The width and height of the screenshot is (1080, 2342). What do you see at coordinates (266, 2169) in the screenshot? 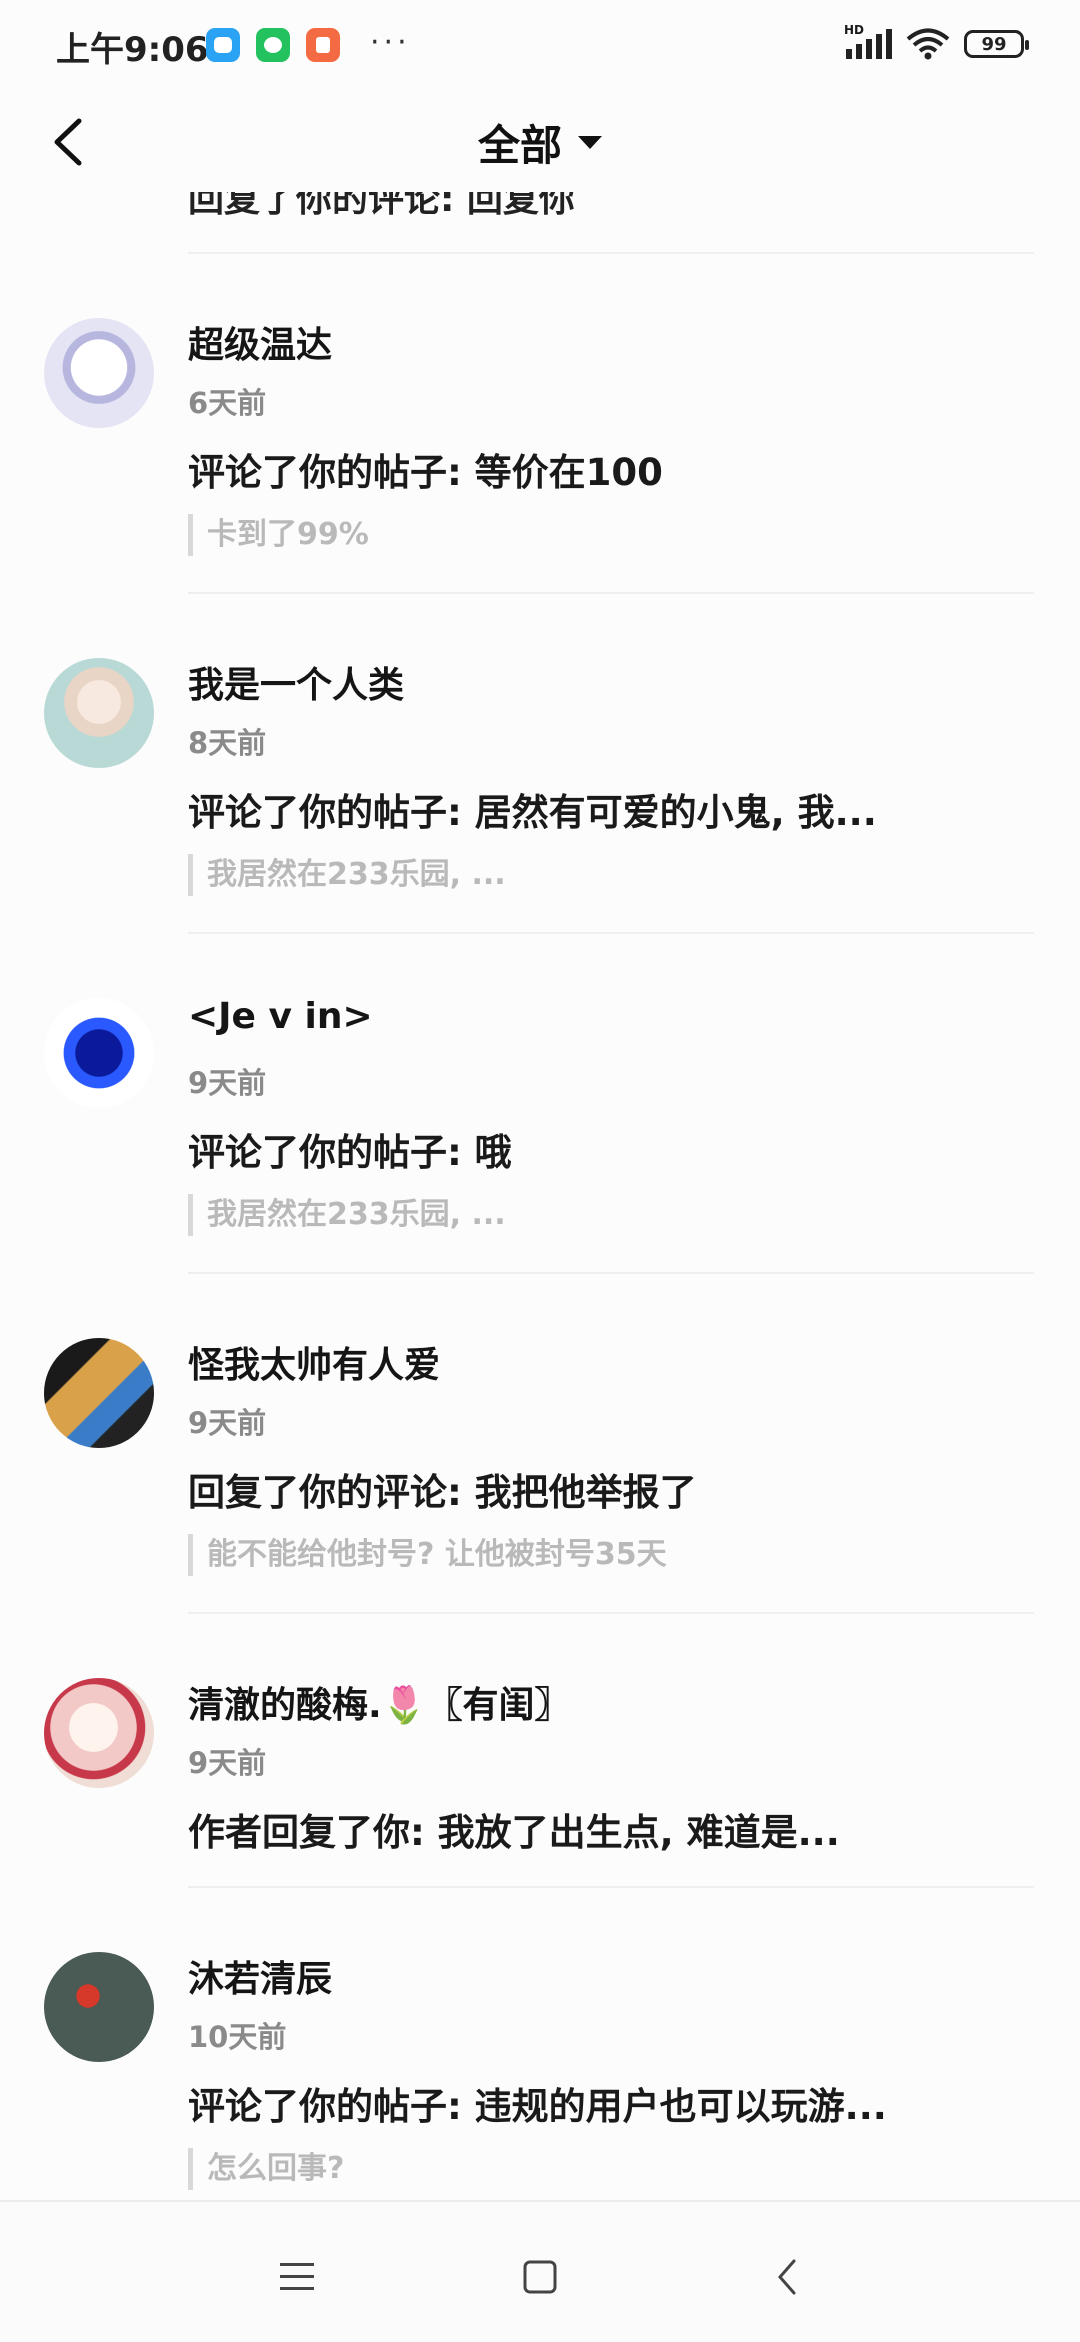
I see `quoted-text: 怎么回事?` at bounding box center [266, 2169].